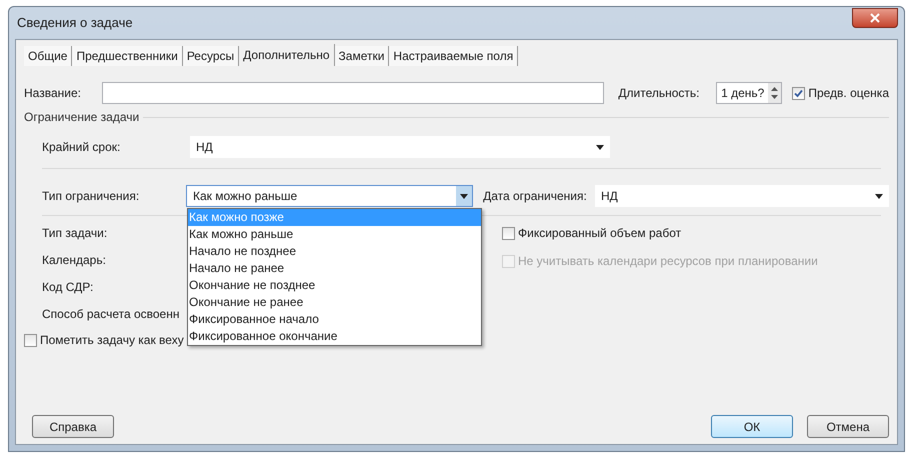  Describe the element at coordinates (848, 93) in the screenshot. I see `checkbox-label: Предв. оценка` at that location.